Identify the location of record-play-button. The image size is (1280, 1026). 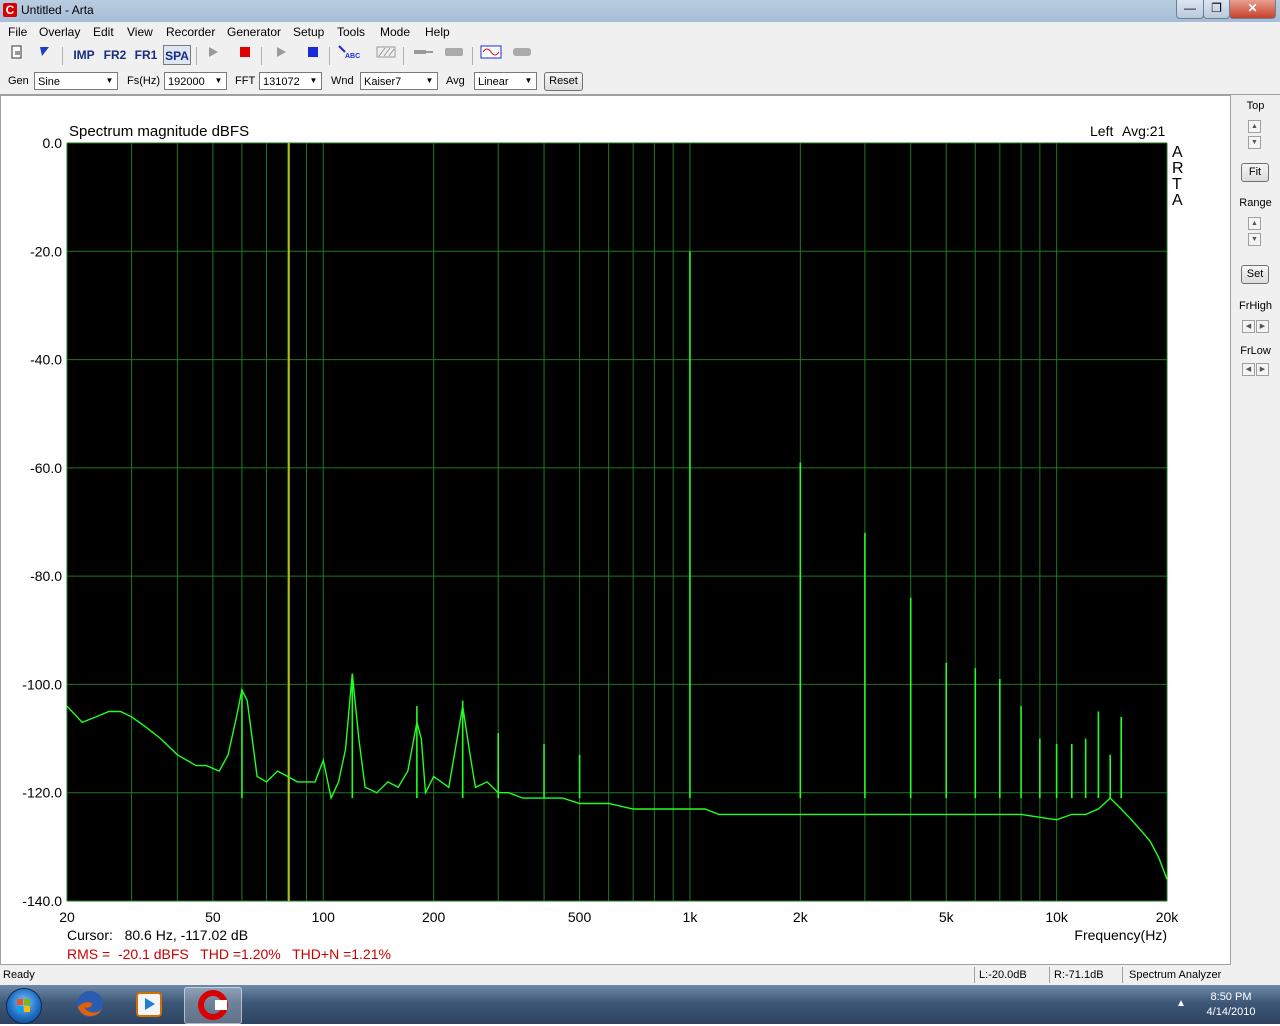
(281, 55).